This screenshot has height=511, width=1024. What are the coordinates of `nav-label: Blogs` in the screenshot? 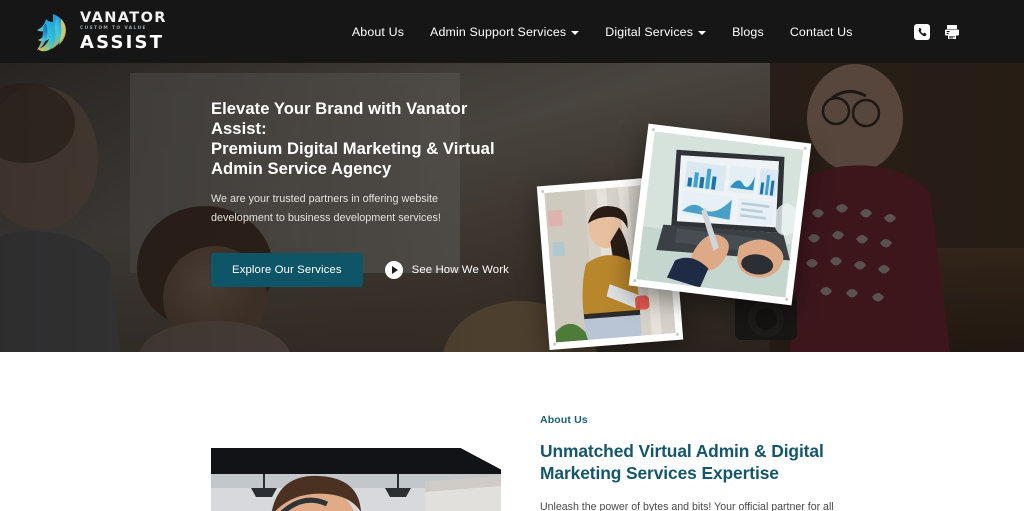 It's located at (748, 31).